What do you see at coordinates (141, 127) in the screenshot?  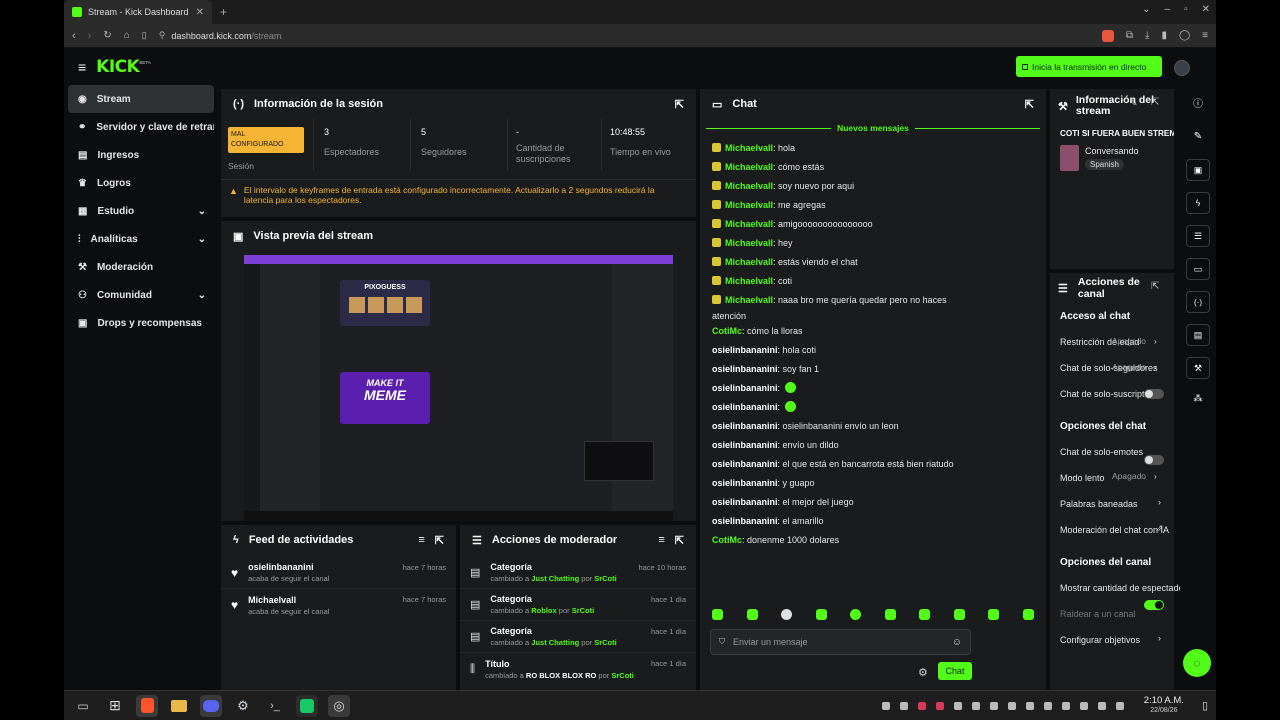 I see `sidebar-item-server-key: ⚭ Servidor y clave de retran` at bounding box center [141, 127].